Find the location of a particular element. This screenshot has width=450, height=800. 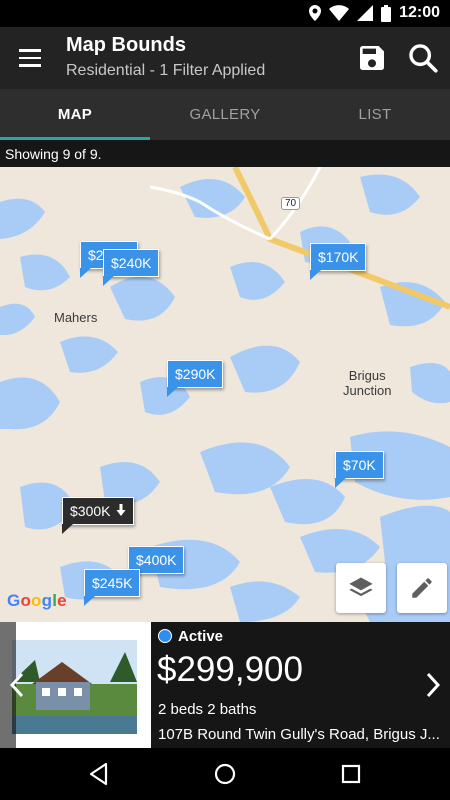

pencil-icon is located at coordinates (422, 588).